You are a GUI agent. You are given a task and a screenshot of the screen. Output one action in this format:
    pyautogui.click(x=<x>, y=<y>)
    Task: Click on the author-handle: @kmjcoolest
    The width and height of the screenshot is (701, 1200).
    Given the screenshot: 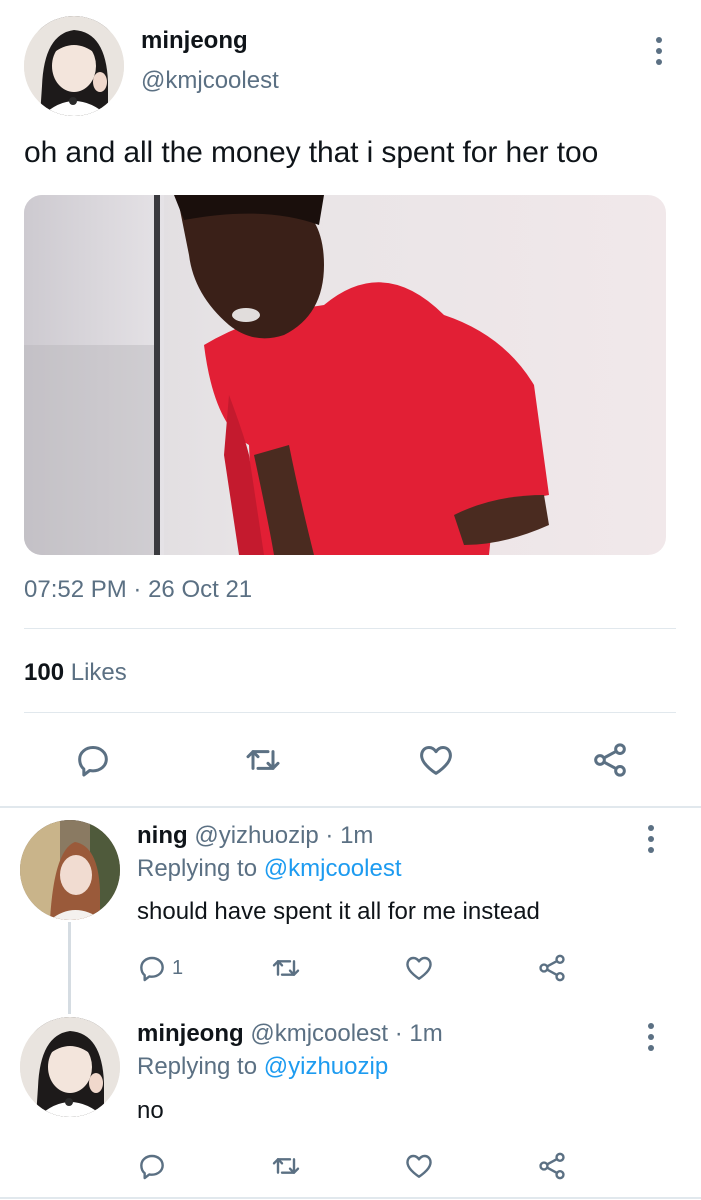 What is the action you would take?
    pyautogui.click(x=210, y=81)
    